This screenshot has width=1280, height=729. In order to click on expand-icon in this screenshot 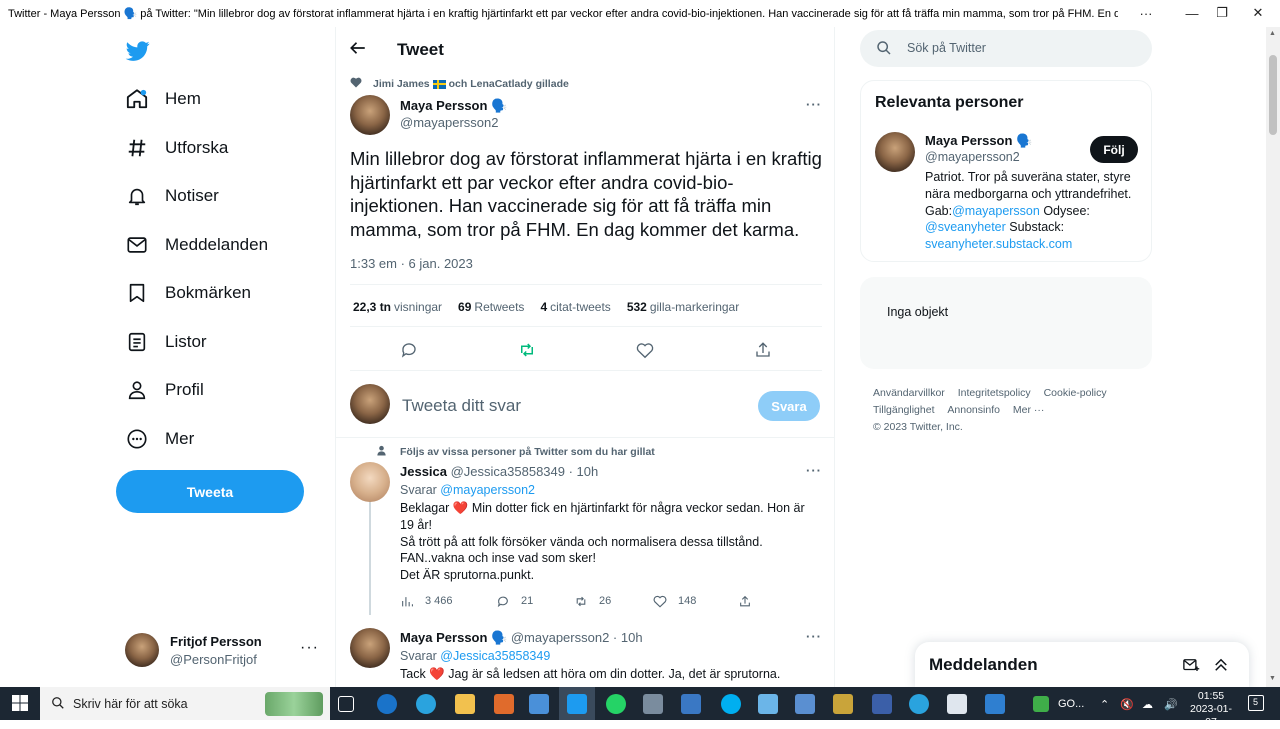, I will do `click(1221, 665)`.